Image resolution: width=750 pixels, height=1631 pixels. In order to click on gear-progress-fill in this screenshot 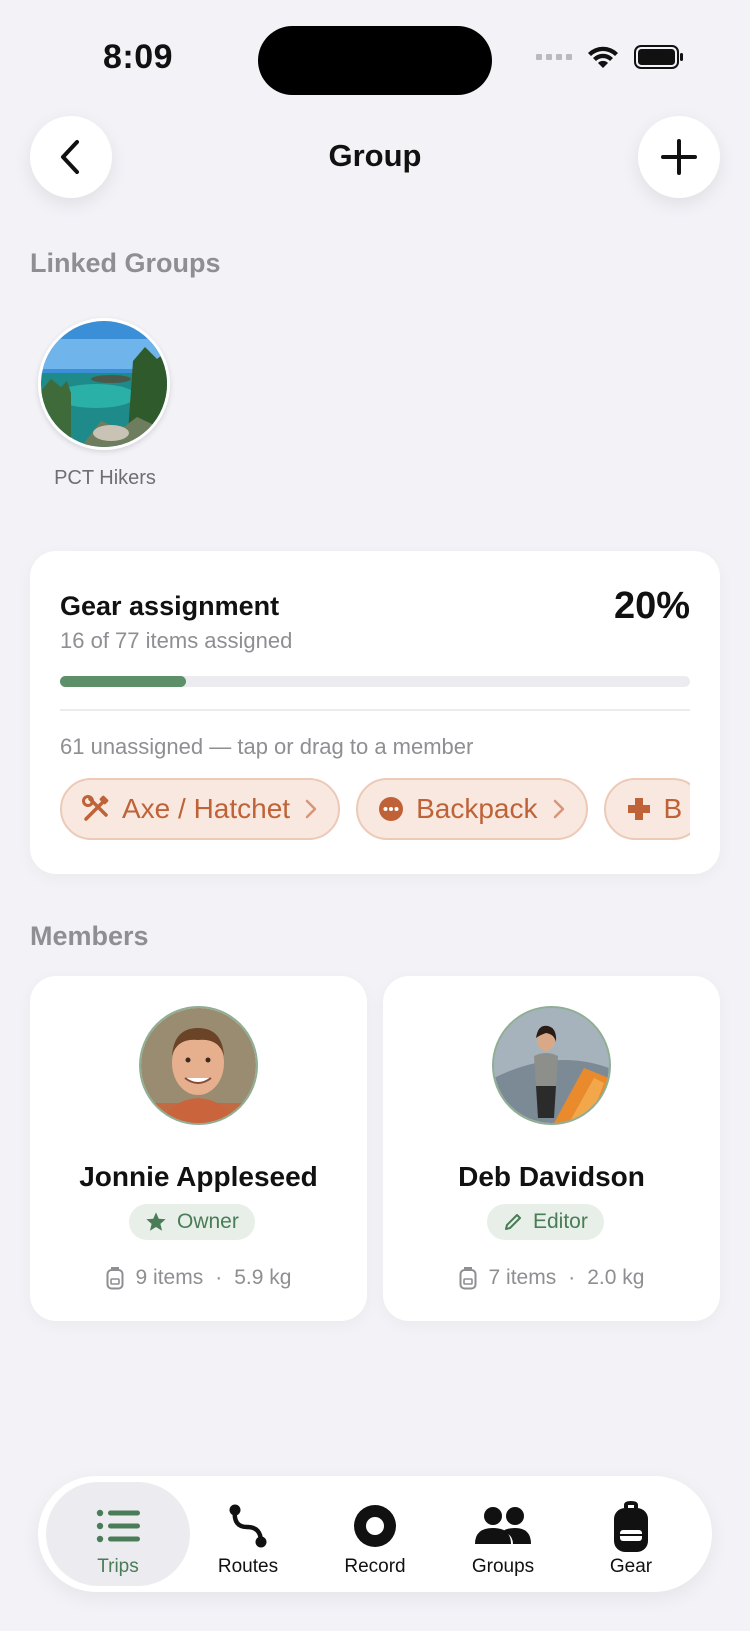, I will do `click(123, 681)`.